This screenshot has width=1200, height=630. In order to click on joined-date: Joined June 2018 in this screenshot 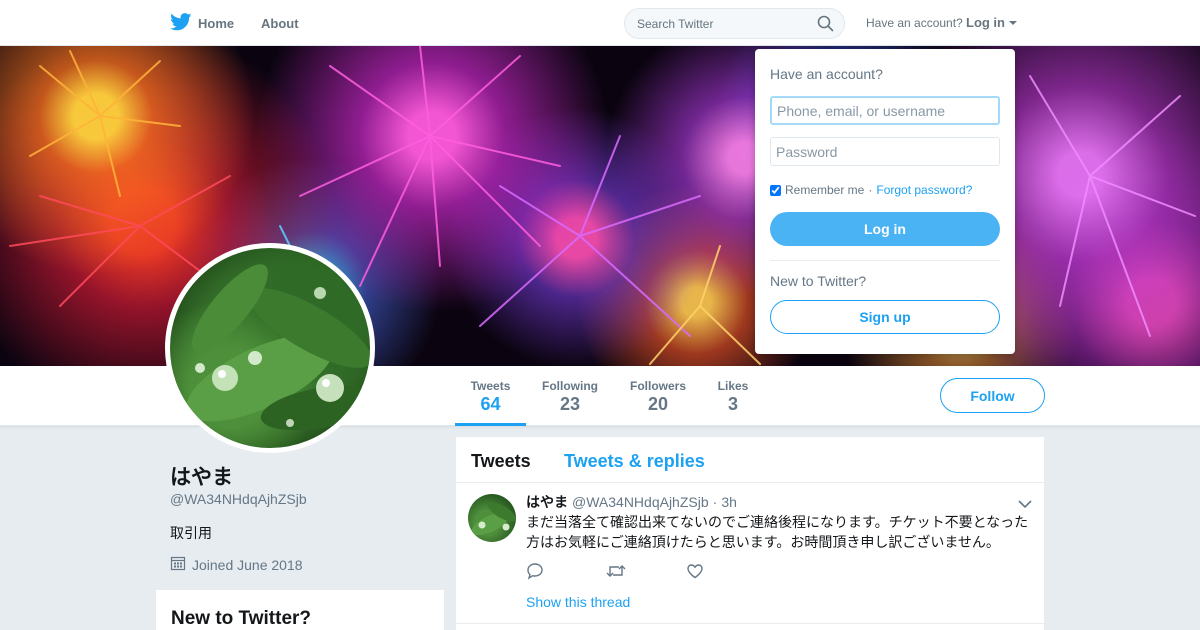, I will do `click(247, 564)`.